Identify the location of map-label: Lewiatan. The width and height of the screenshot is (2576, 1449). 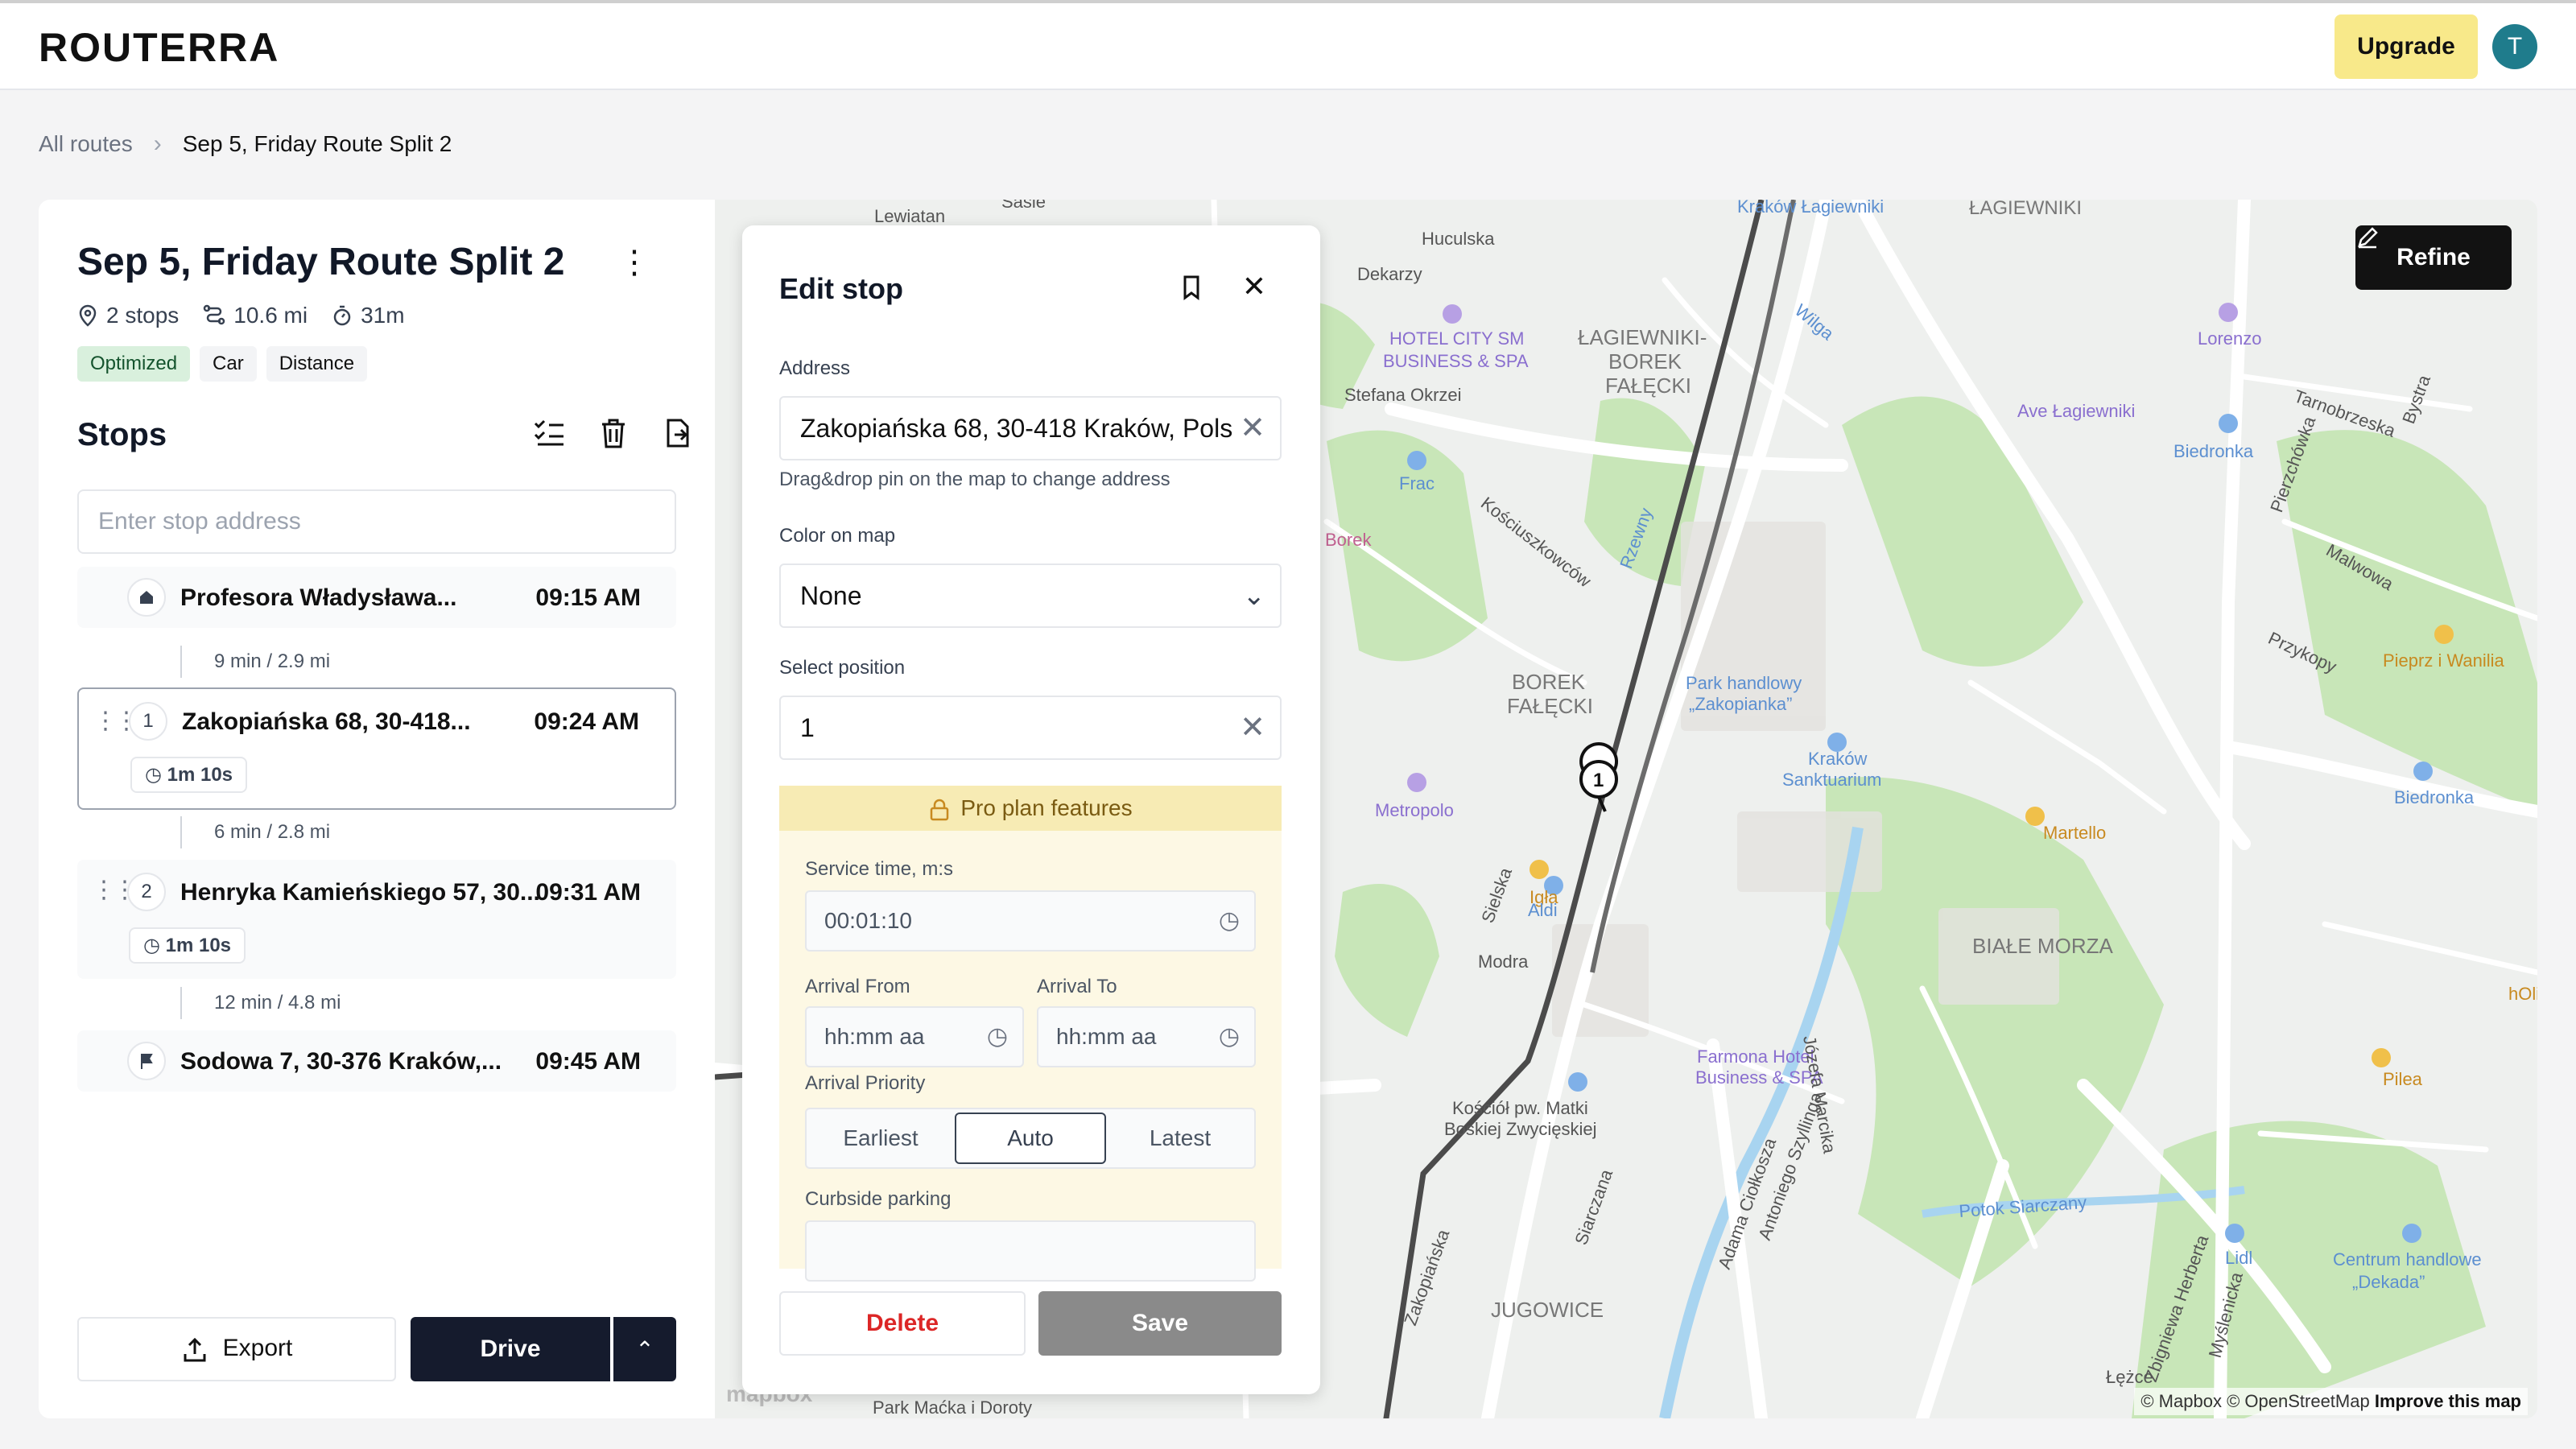
(909, 216).